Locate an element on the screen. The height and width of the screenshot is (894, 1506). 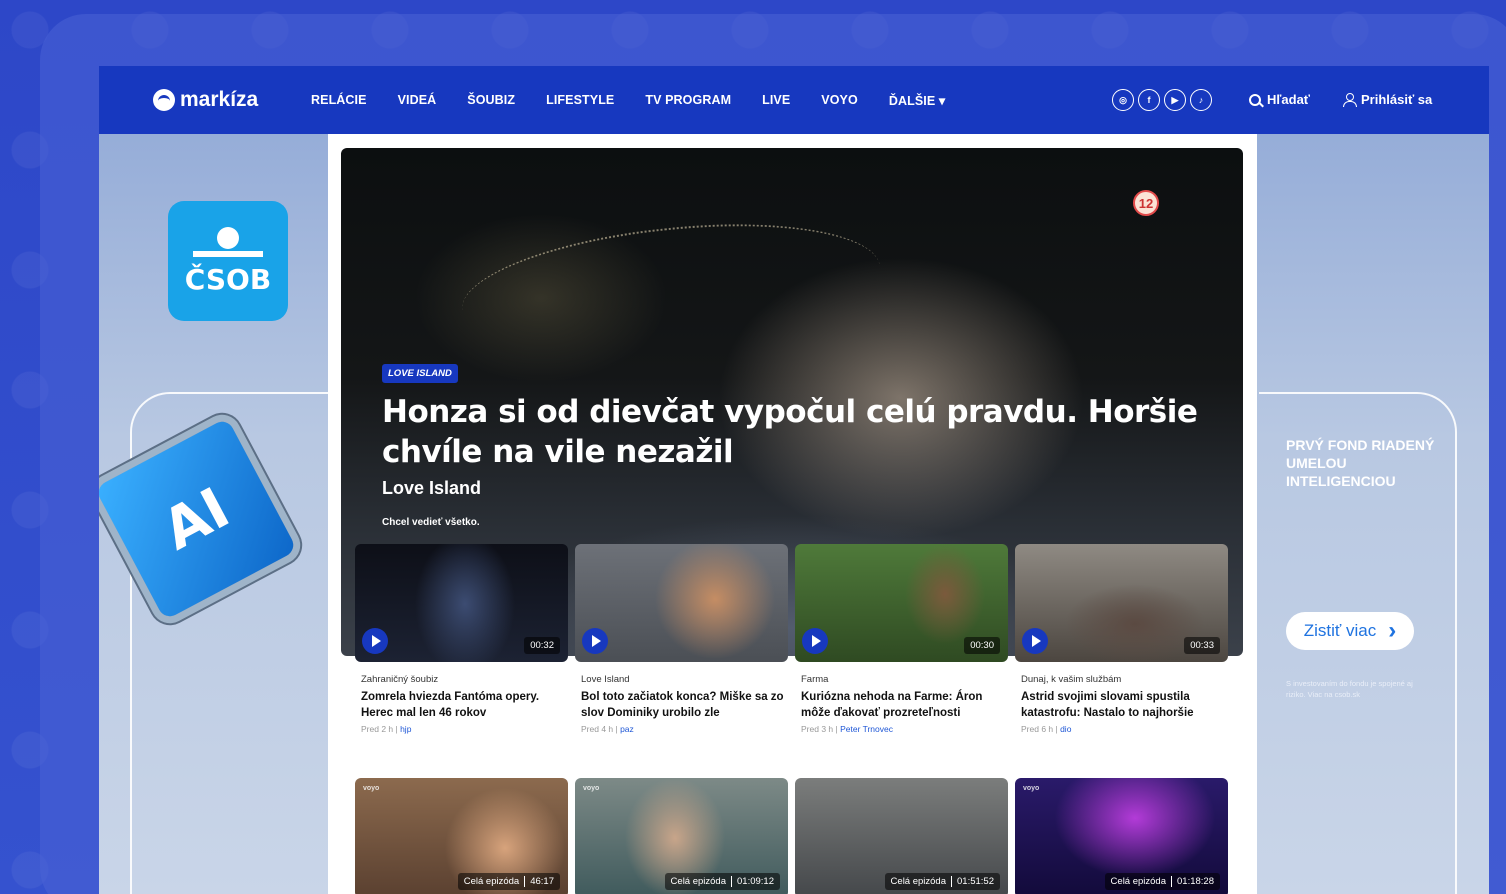
menu-item-soubiz: ŠOUBIZ is located at coordinates (491, 100).